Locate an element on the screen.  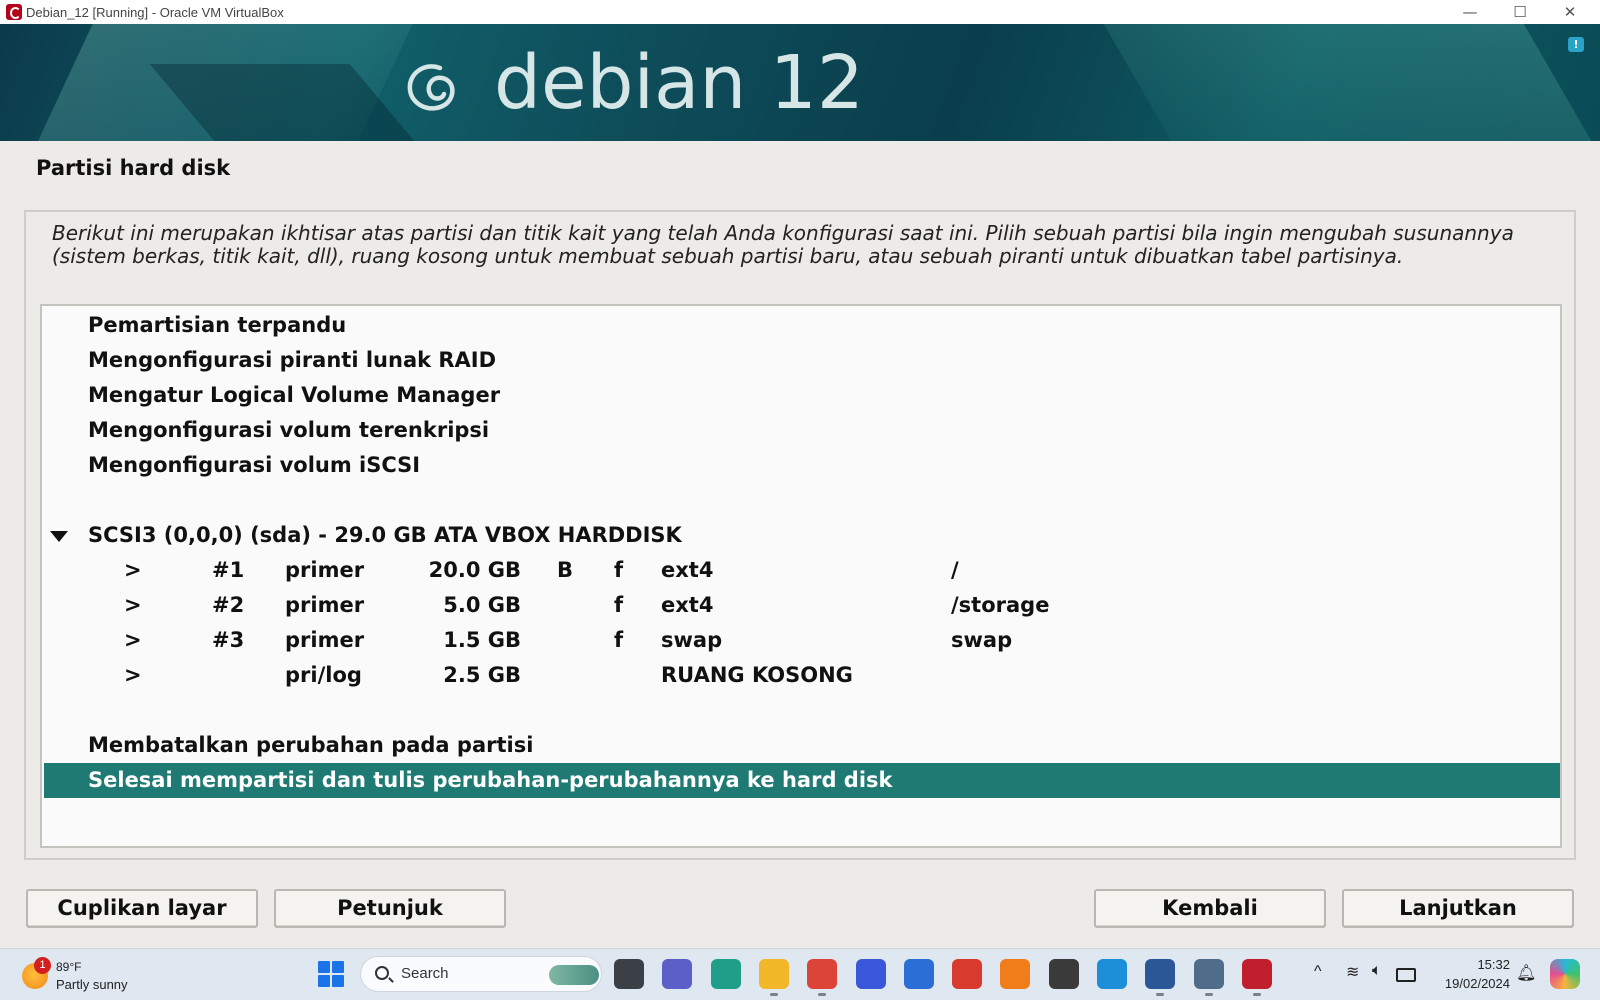
wifi-icon: ≋ is located at coordinates (1352, 981).